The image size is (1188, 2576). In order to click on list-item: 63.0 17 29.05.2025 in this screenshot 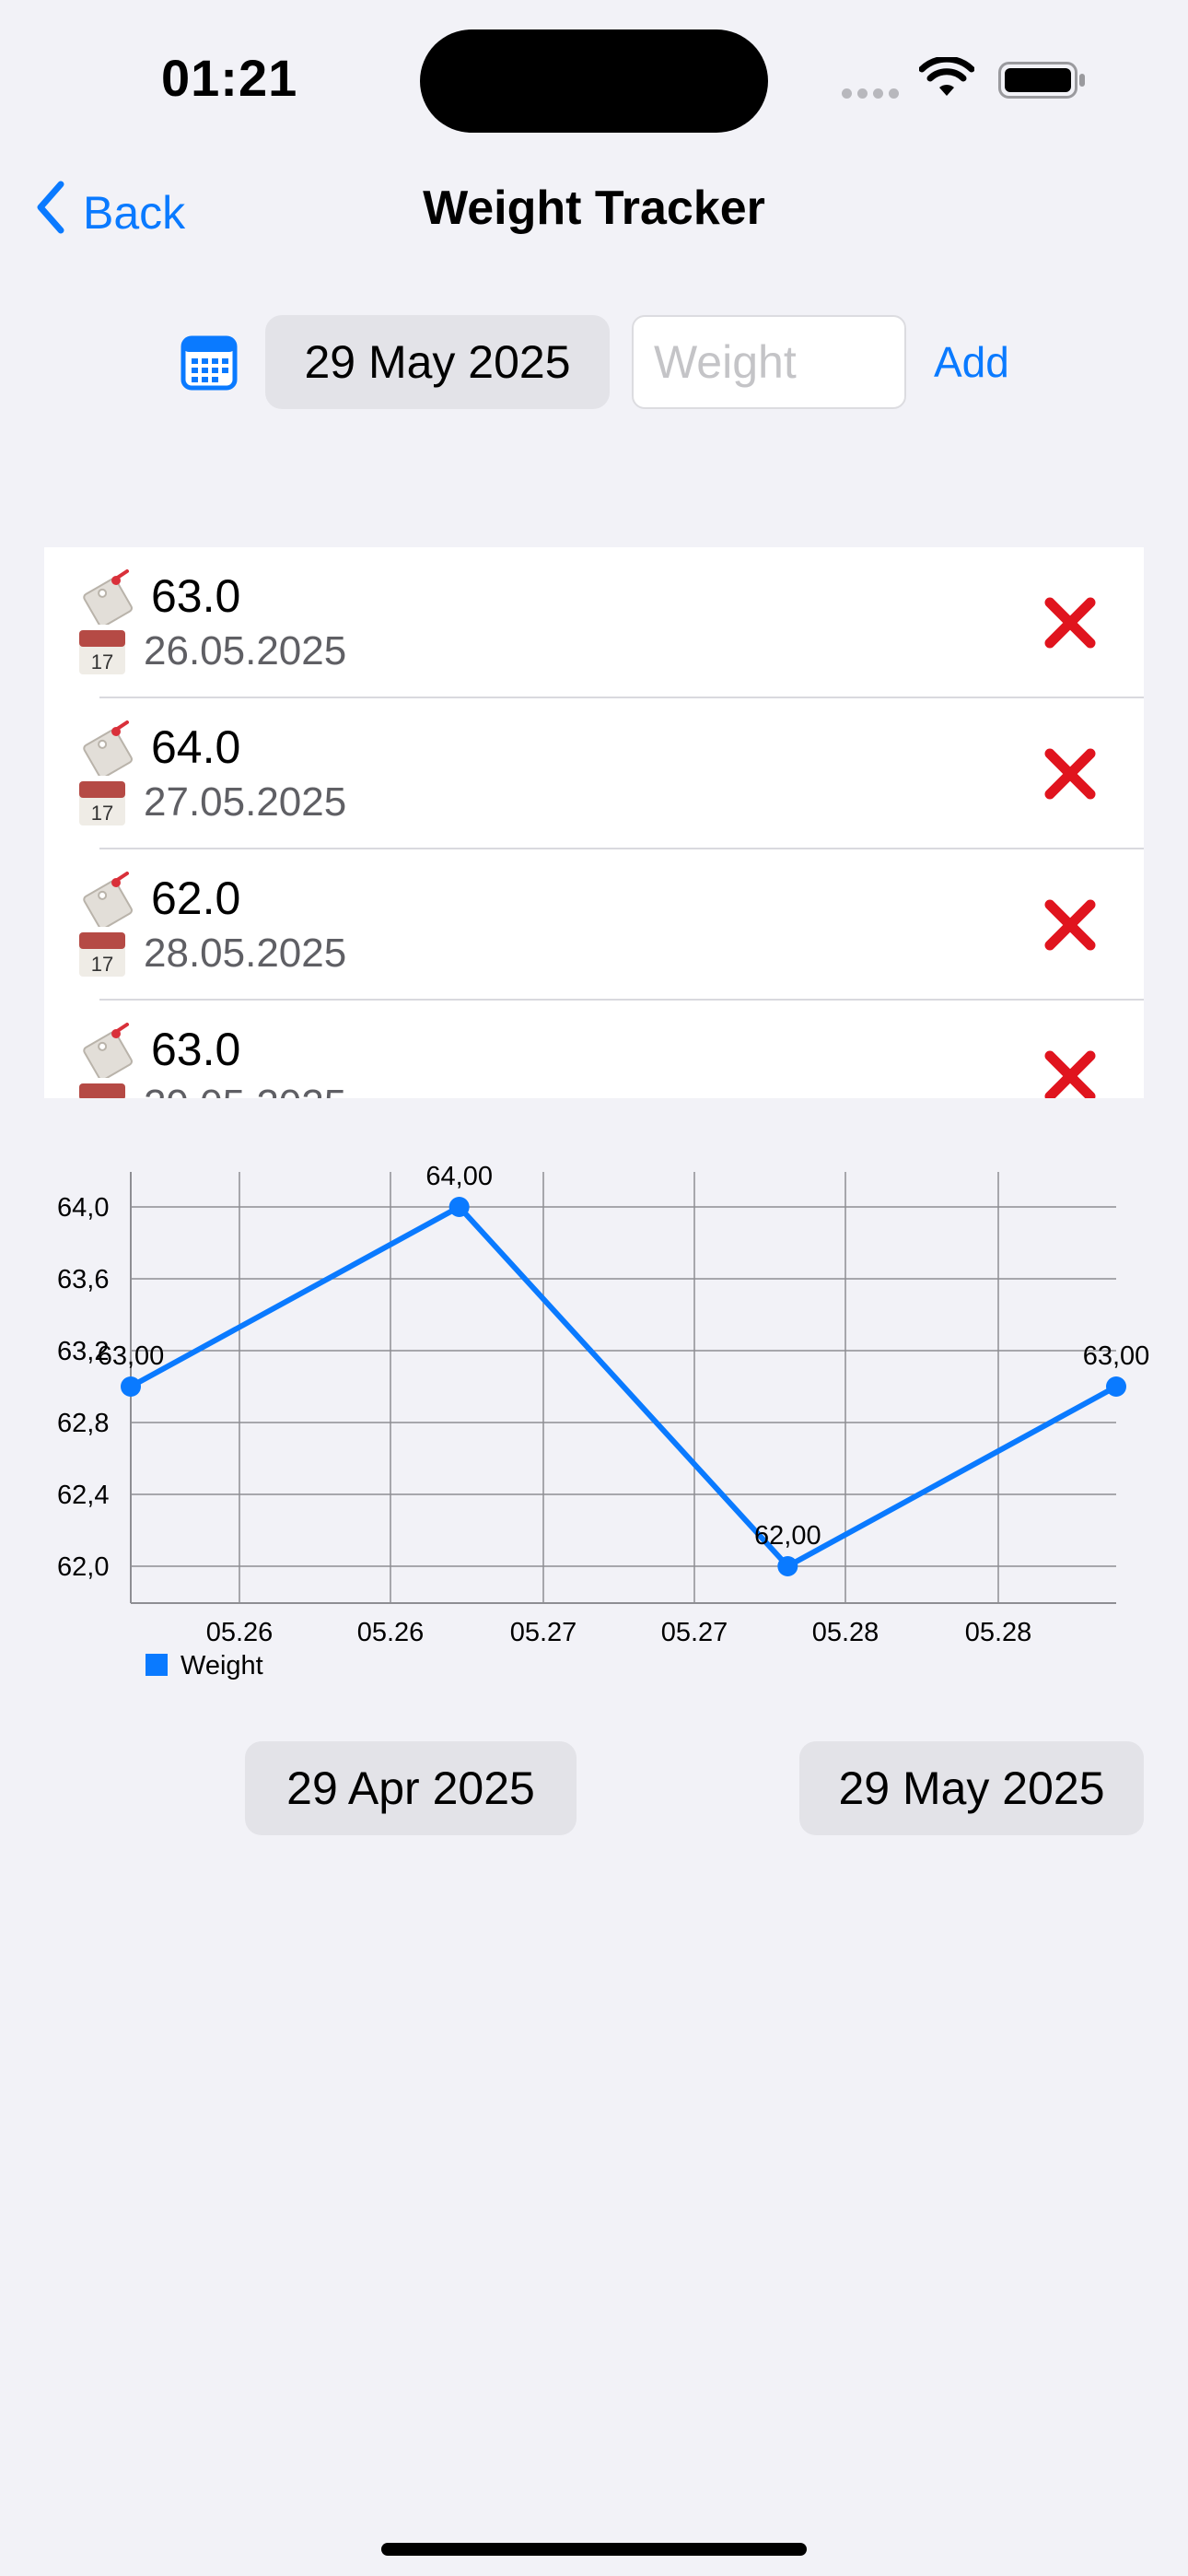, I will do `click(594, 1049)`.